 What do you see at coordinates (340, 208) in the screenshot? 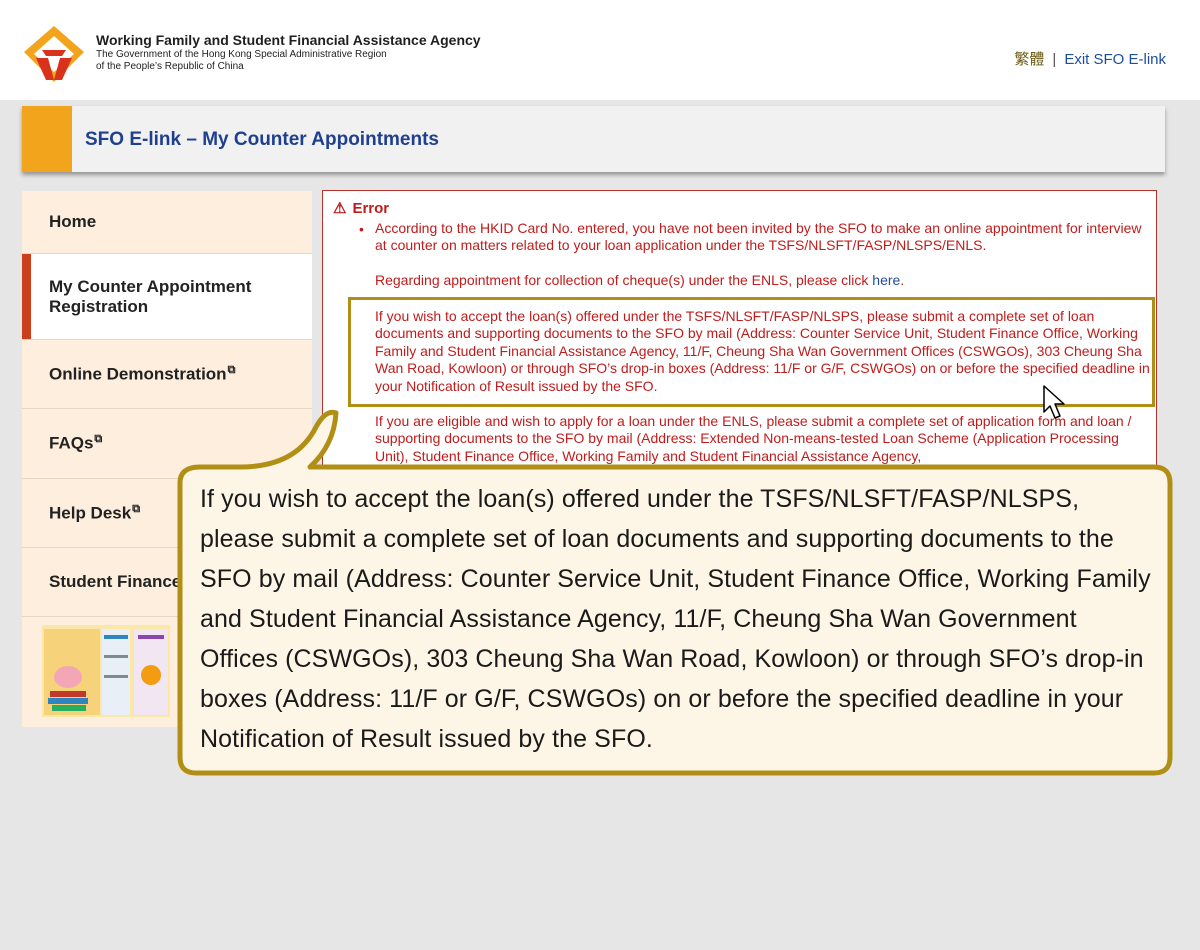
I see `warning-icon: ⚠` at bounding box center [340, 208].